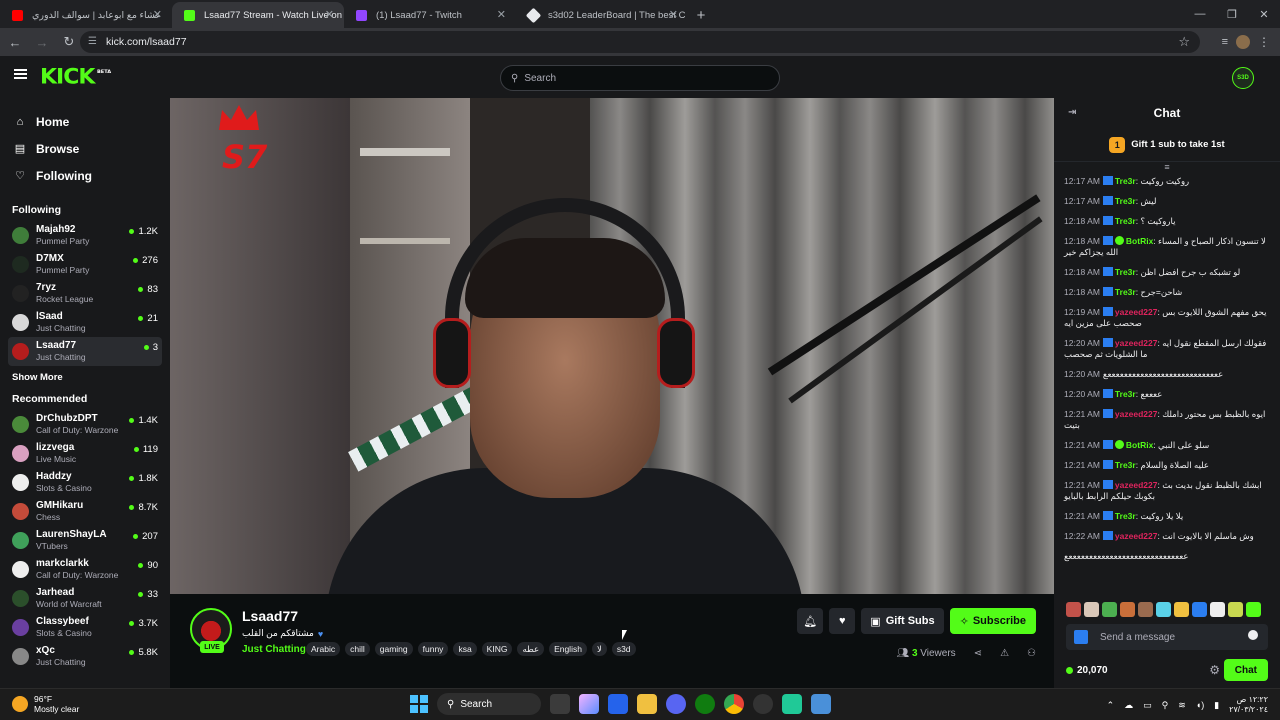  What do you see at coordinates (20, 74) in the screenshot?
I see `menu-toggle-icon` at bounding box center [20, 74].